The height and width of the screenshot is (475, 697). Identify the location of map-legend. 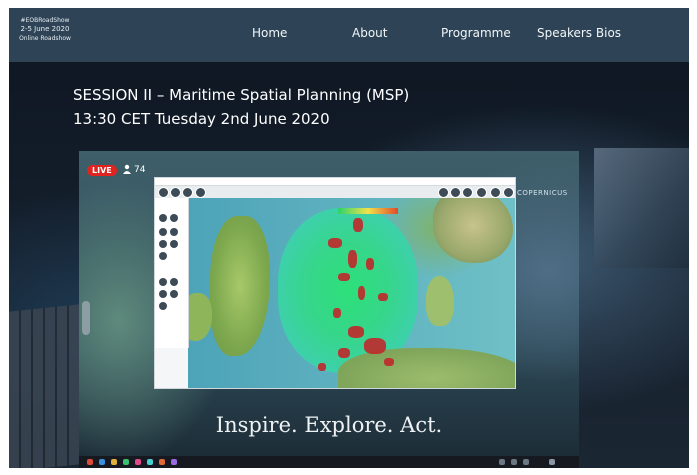
(368, 211).